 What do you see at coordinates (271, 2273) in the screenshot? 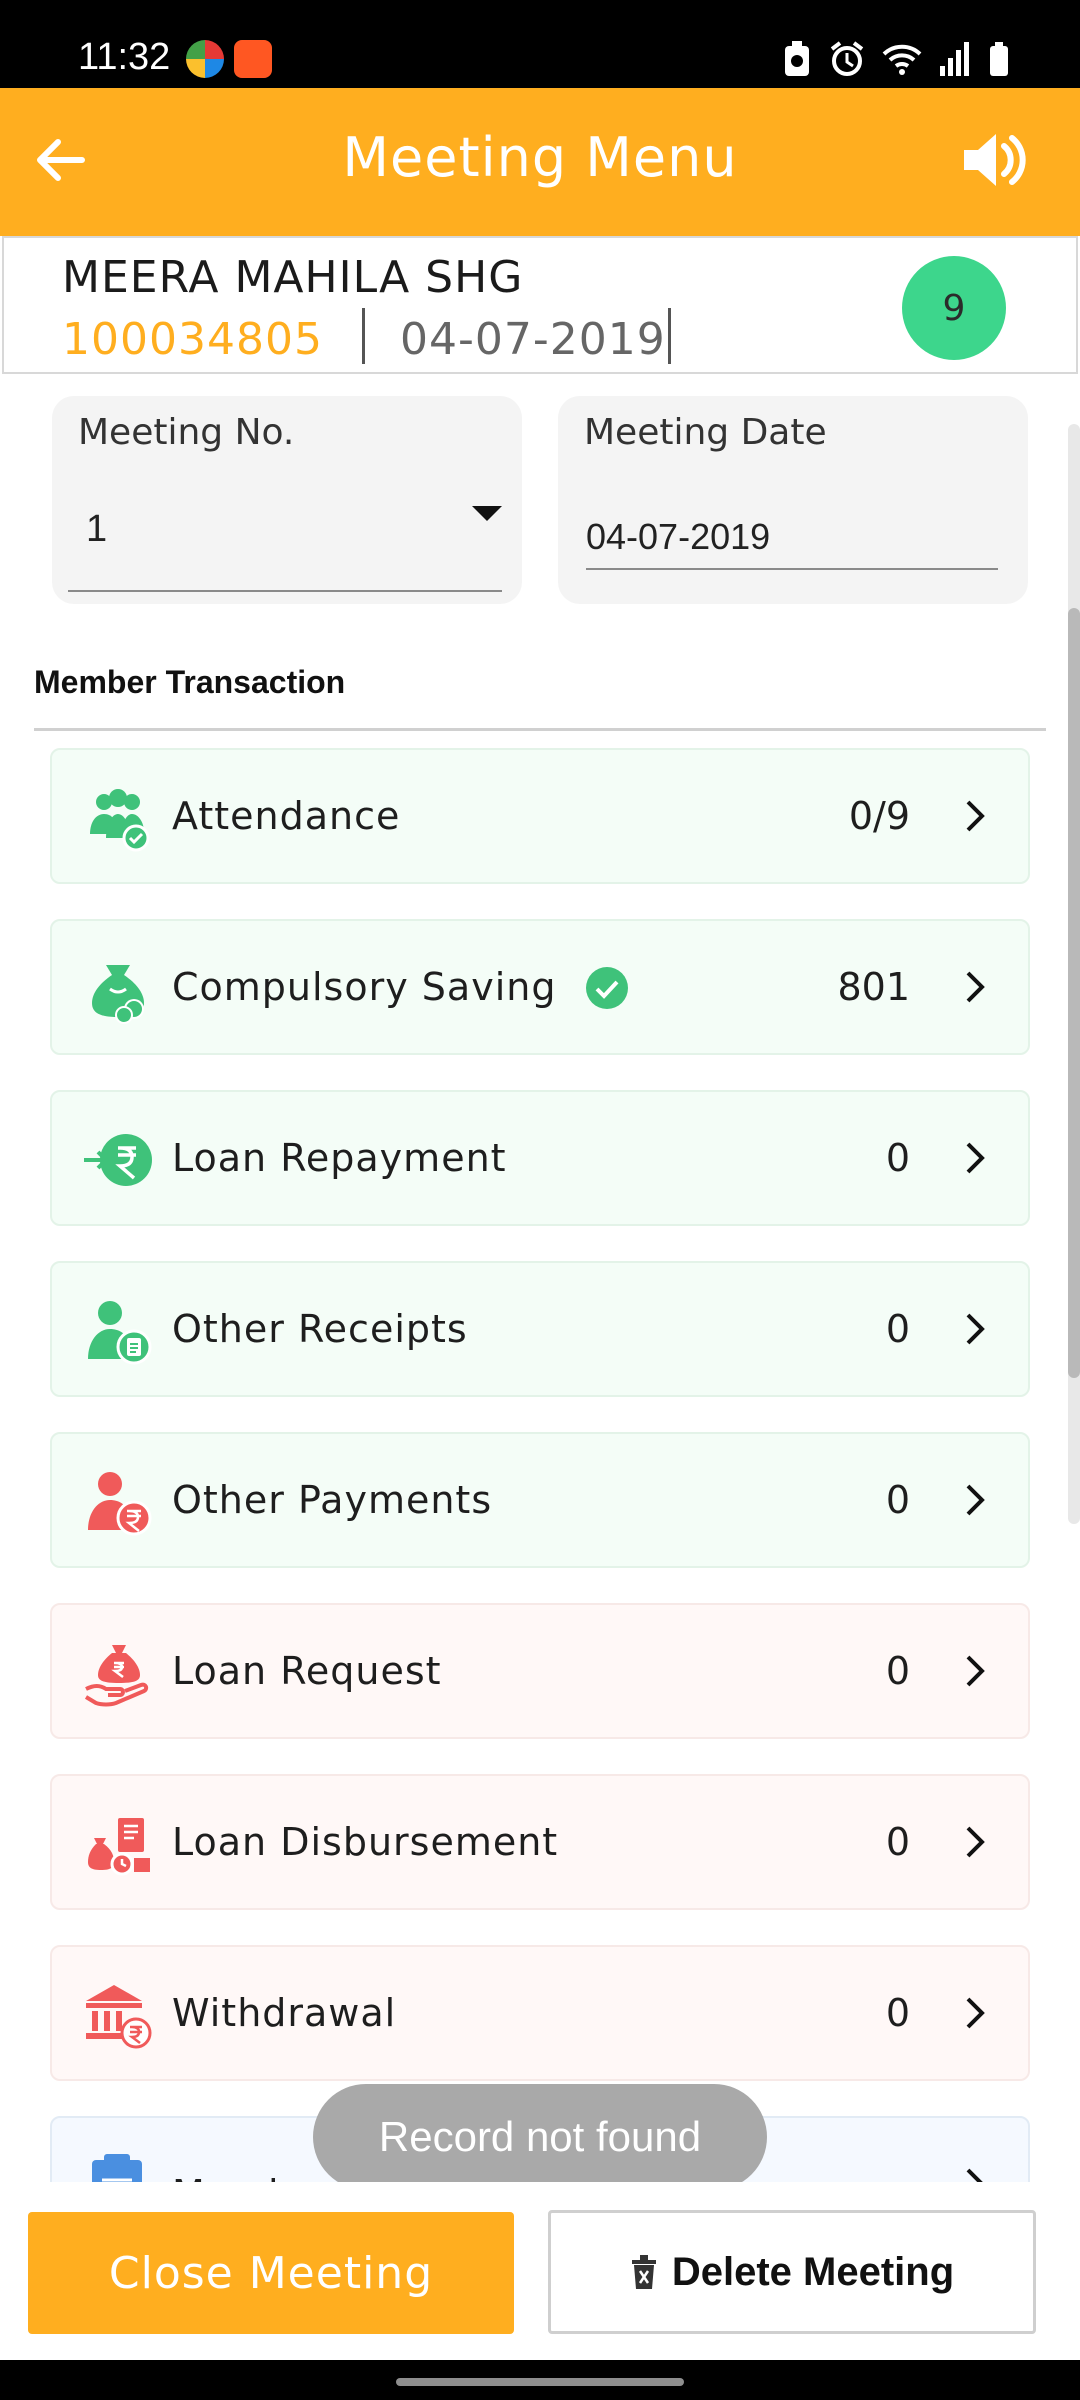
I see `close-meeting-button: Close Meeting` at bounding box center [271, 2273].